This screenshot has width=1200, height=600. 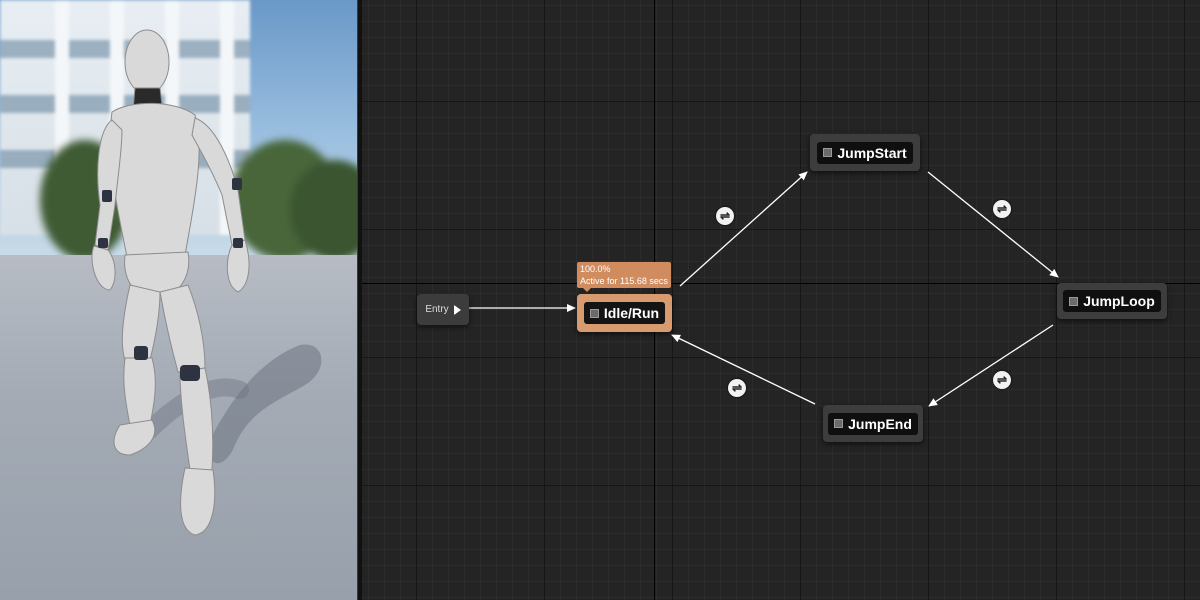 I want to click on active-state-tooltip: 100.0% Active for 115.68 secs, so click(x=624, y=277).